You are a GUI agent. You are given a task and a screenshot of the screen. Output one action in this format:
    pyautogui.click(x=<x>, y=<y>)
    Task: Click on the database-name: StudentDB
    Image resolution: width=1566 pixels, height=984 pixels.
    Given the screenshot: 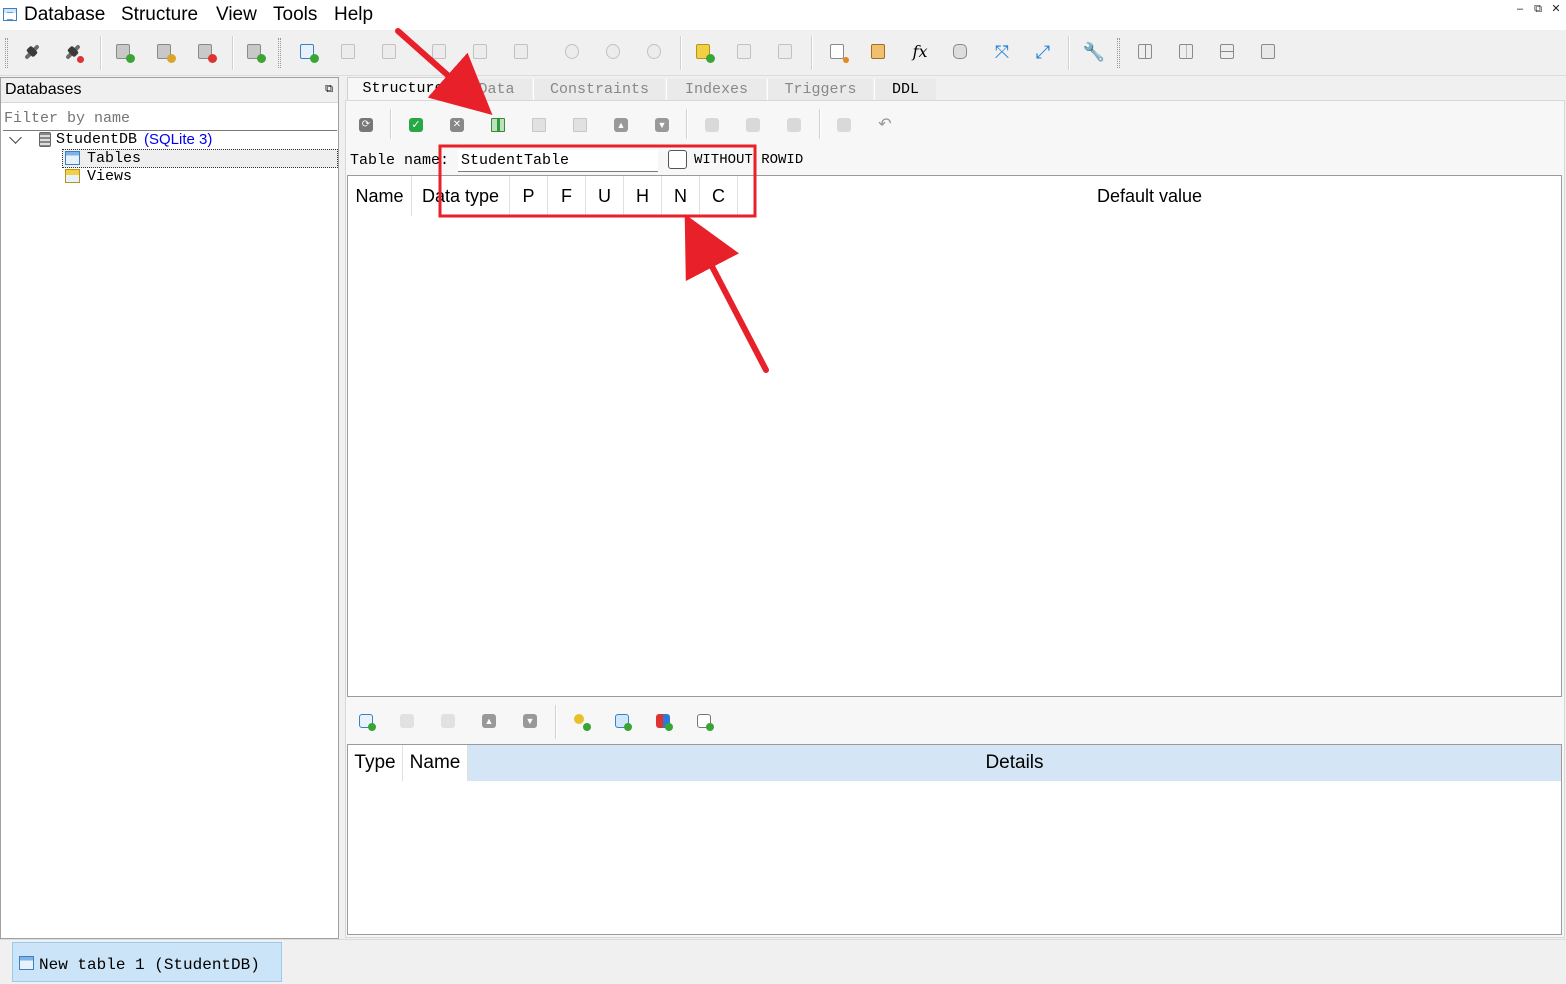 What is the action you would take?
    pyautogui.click(x=97, y=139)
    